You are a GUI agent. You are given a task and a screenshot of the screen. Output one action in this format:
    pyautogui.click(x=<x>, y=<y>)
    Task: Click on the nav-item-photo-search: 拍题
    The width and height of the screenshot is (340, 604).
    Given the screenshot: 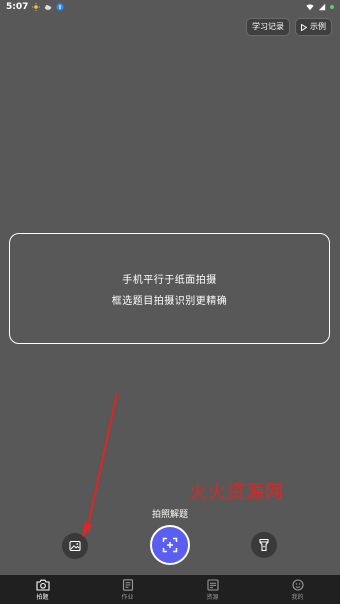 What is the action you would take?
    pyautogui.click(x=43, y=590)
    